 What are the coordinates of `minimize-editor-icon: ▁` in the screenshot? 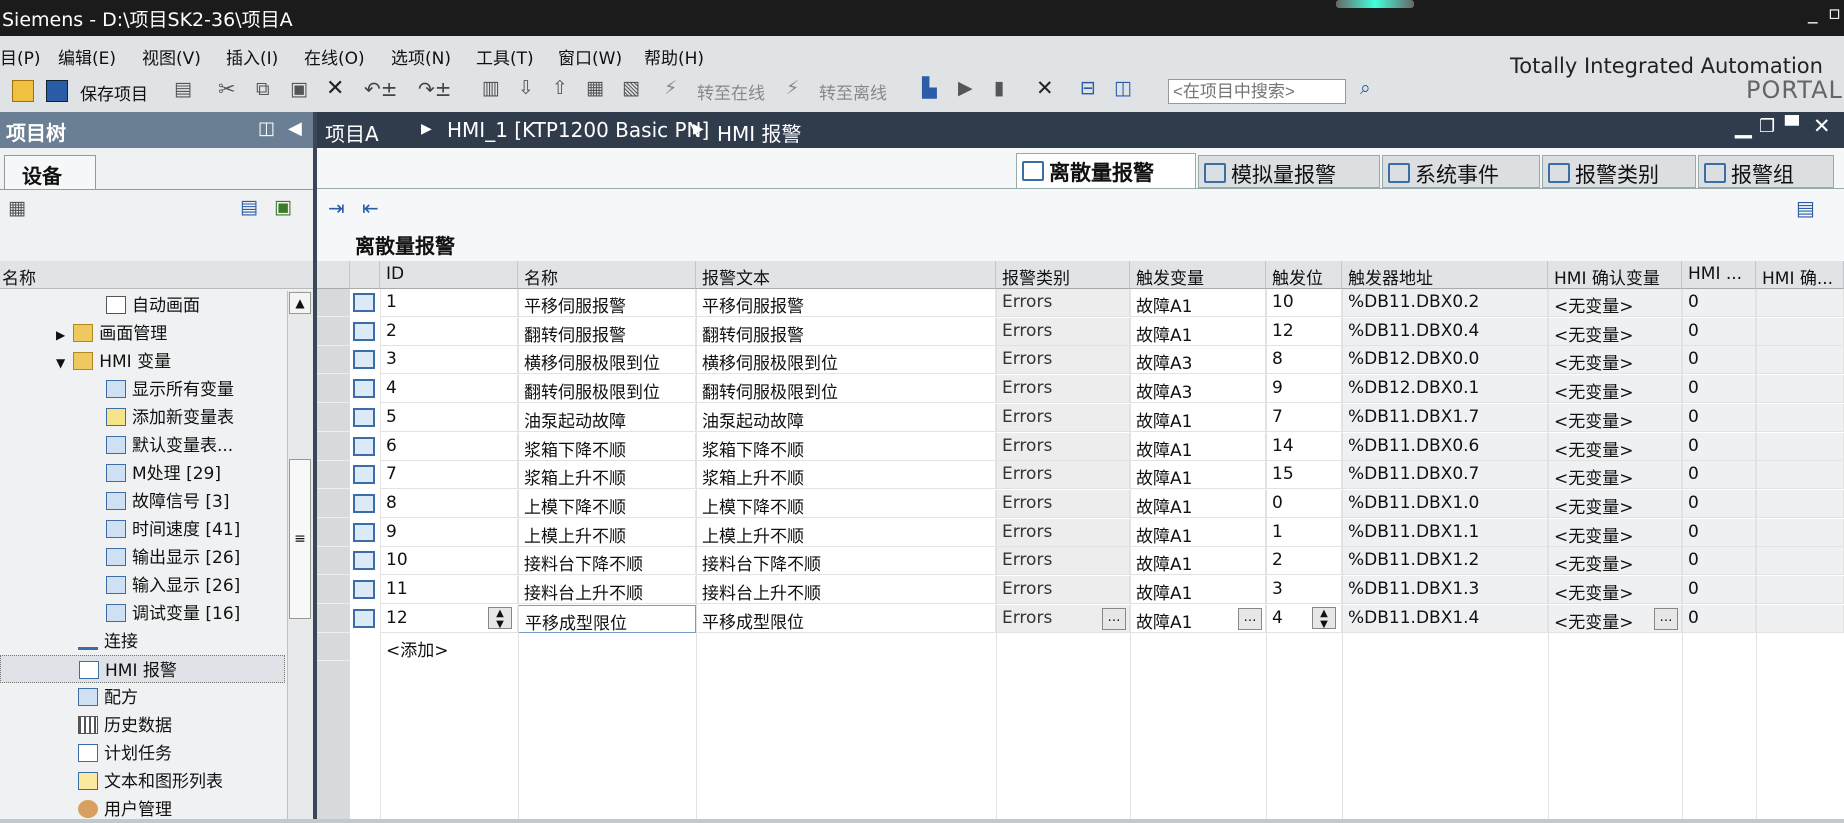 It's located at (1743, 126).